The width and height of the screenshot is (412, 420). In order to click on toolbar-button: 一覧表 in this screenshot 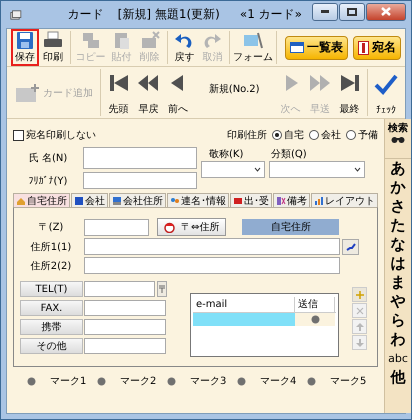, I will do `click(316, 48)`.